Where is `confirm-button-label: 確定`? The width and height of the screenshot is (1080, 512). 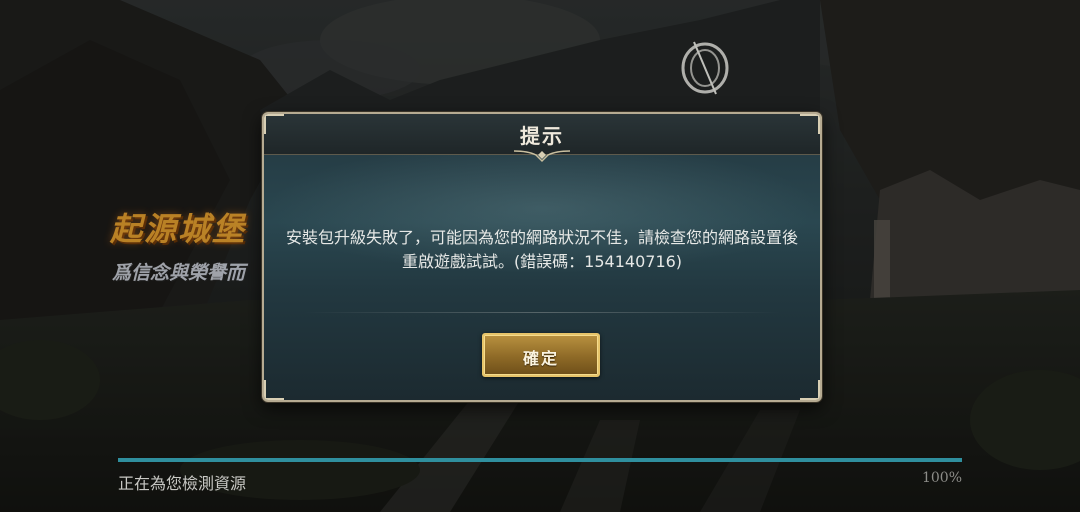
confirm-button-label: 確定 is located at coordinates (540, 358).